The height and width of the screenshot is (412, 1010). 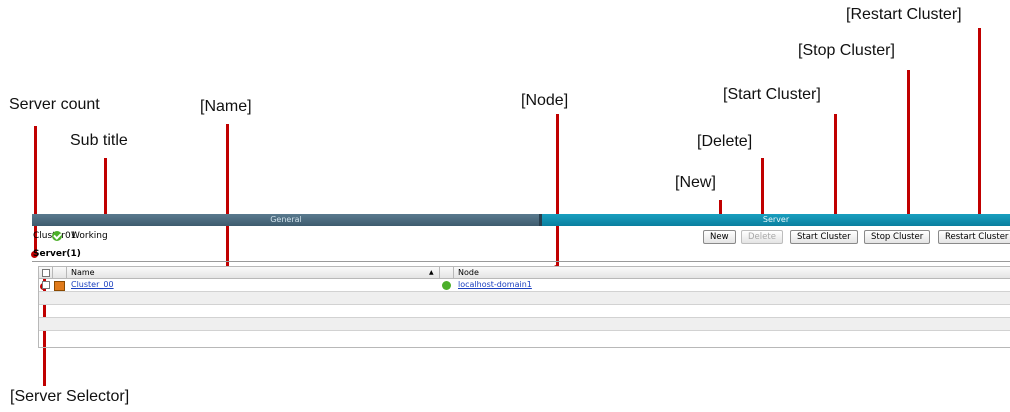 I want to click on tab-server: Server, so click(x=776, y=220).